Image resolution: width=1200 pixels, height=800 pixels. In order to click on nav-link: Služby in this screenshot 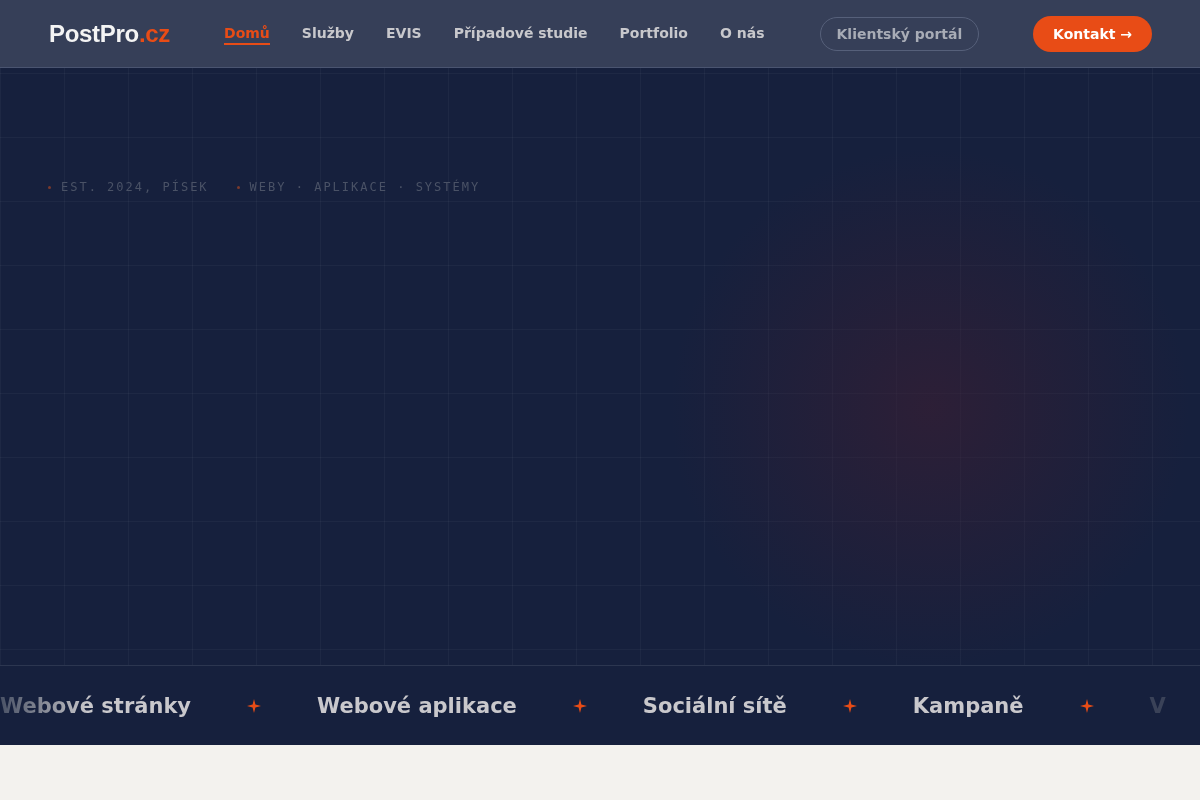, I will do `click(327, 33)`.